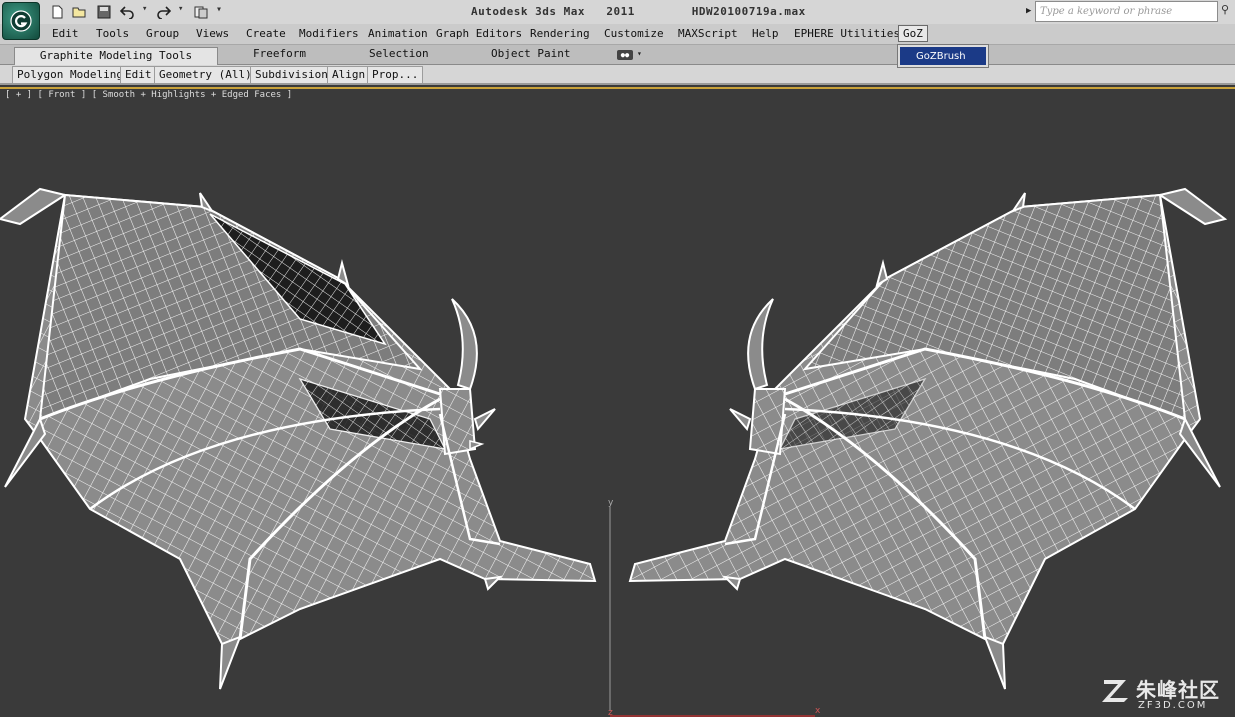  Describe the element at coordinates (479, 33) in the screenshot. I see `menu-graph-editors: Graph Editors` at that location.